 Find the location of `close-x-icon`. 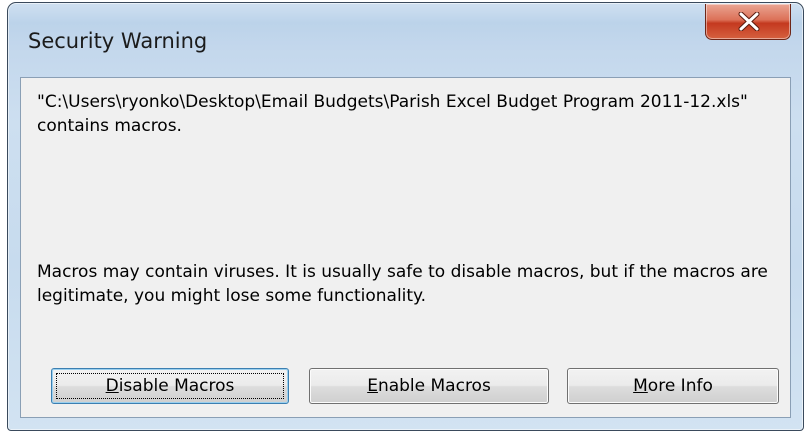

close-x-icon is located at coordinates (749, 21).